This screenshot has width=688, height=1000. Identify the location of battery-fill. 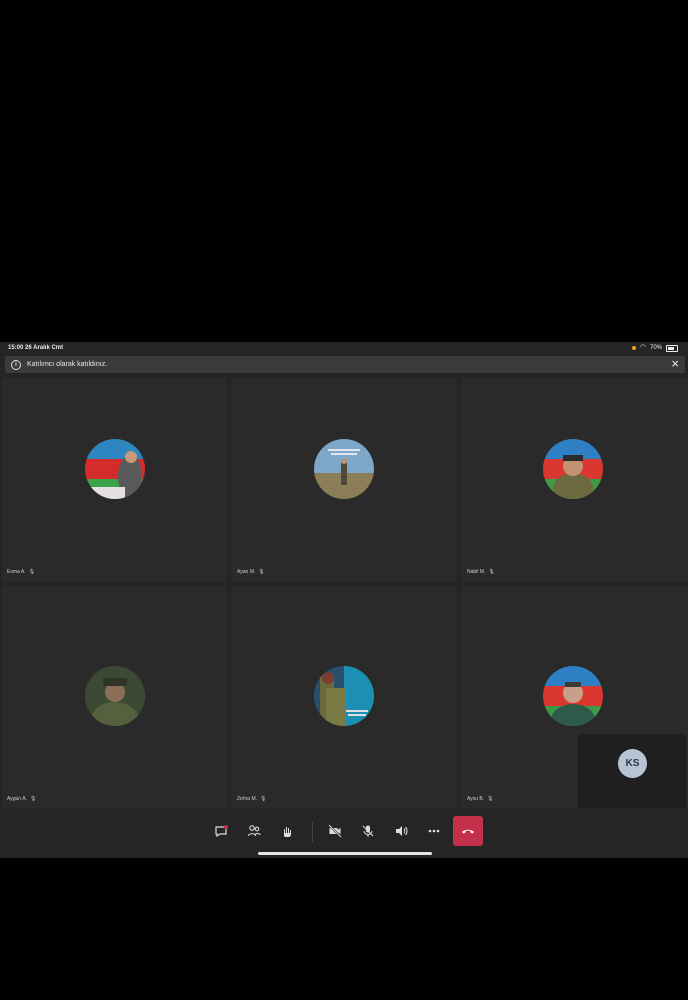
(671, 348).